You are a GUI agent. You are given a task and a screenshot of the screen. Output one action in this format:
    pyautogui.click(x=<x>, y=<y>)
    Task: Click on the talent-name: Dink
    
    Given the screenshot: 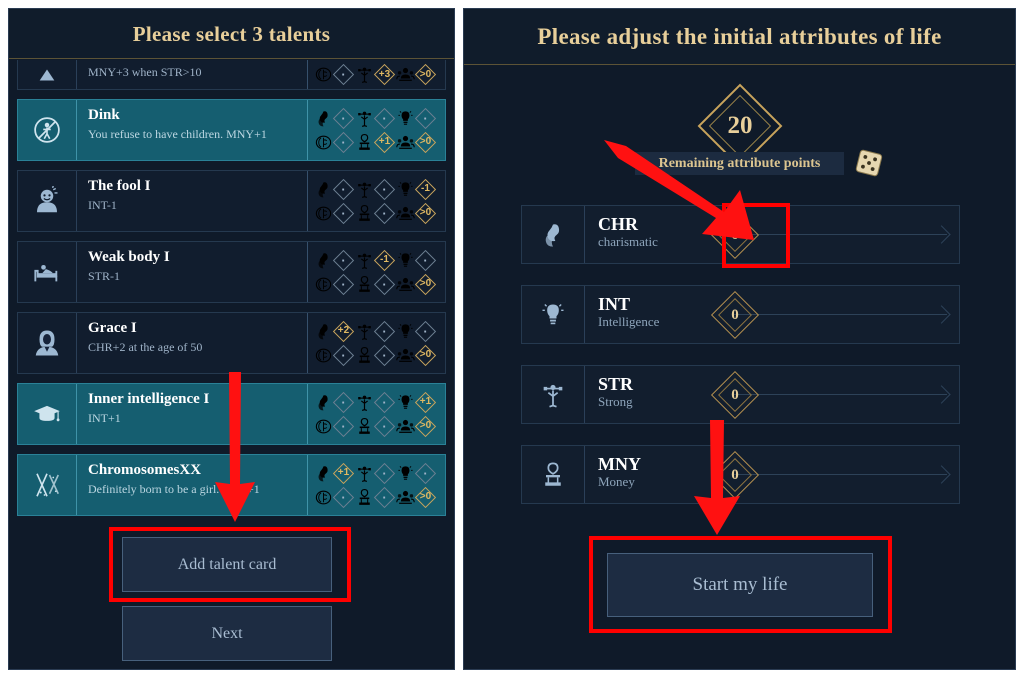 What is the action you would take?
    pyautogui.click(x=104, y=115)
    